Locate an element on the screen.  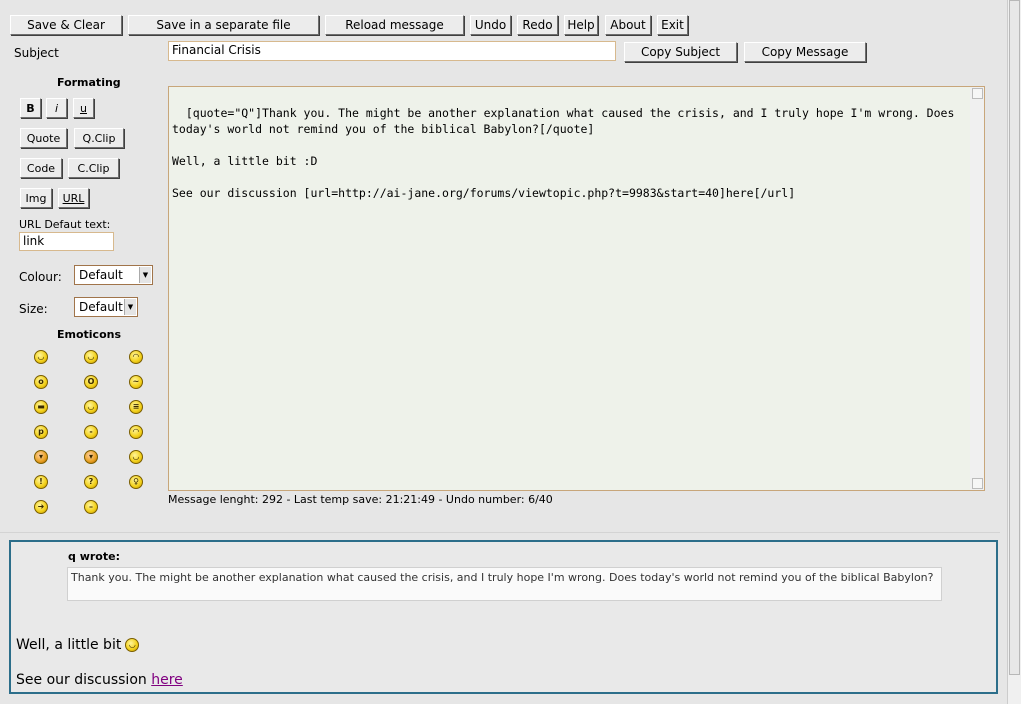
sad-icon: ◠ is located at coordinates (136, 357).